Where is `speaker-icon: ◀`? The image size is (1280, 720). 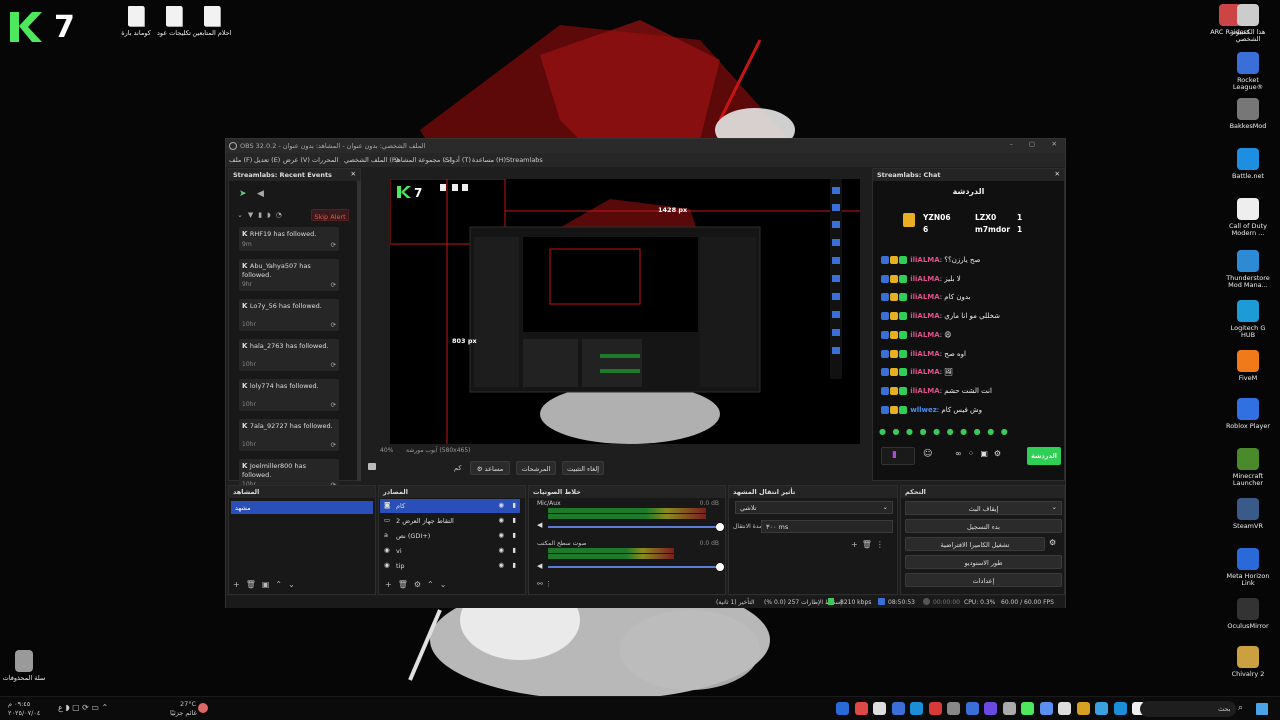 speaker-icon: ◀ is located at coordinates (539, 525).